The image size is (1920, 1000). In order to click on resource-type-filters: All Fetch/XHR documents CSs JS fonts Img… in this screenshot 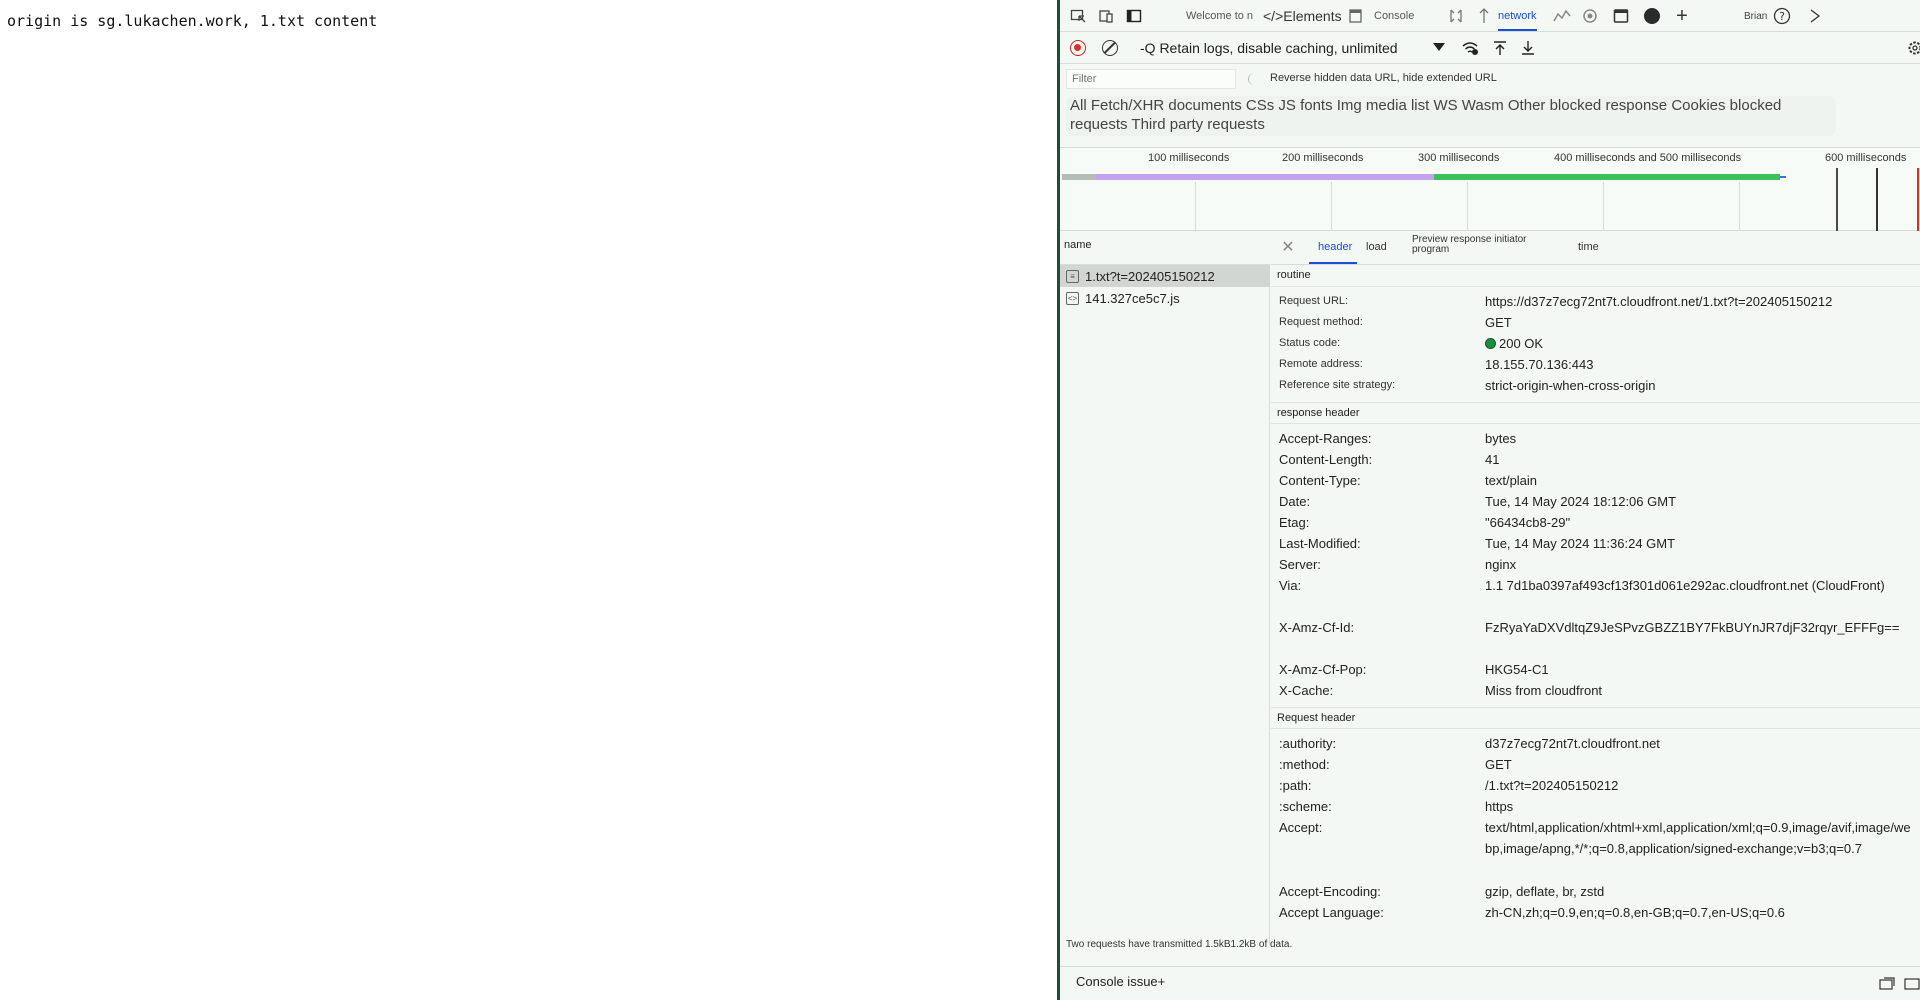, I will do `click(1451, 116)`.